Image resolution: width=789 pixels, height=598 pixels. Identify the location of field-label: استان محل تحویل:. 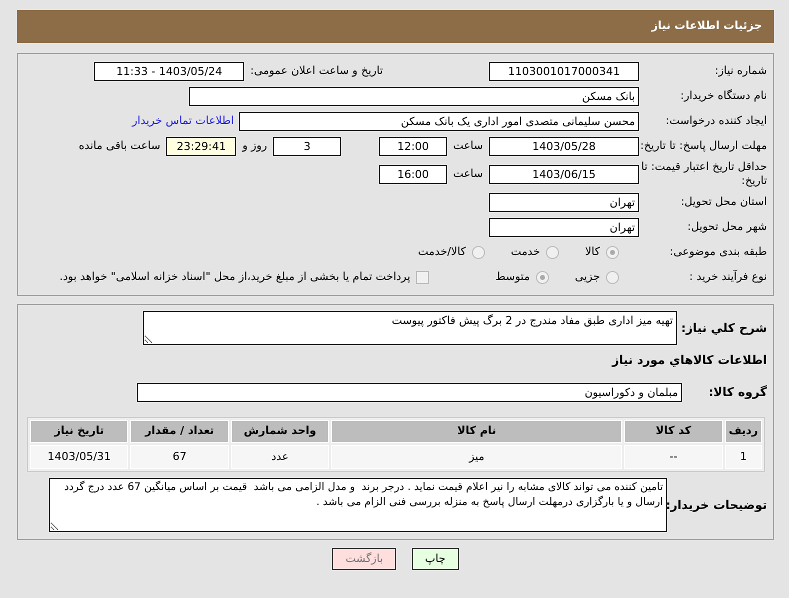
(723, 202).